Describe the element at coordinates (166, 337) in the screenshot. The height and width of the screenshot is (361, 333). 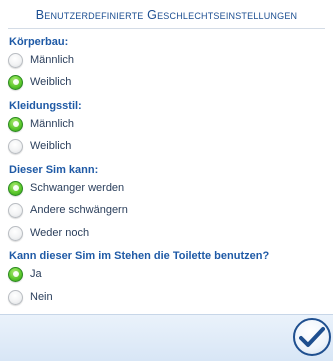
I see `dialog-footer` at that location.